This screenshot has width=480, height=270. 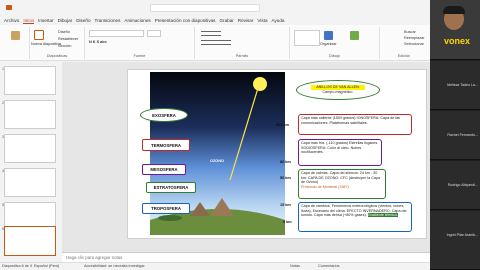 I want to click on layer-troposfera: TROPOSFERA, so click(x=166, y=208).